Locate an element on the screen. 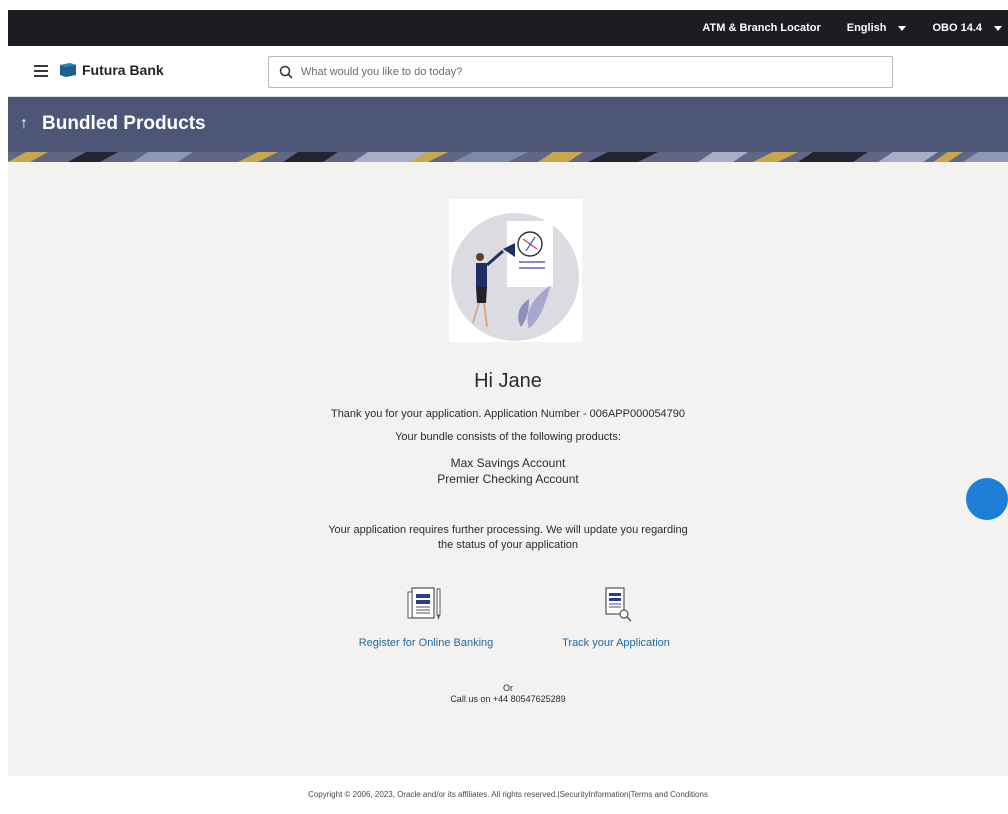  page-title-text: Bundled Products is located at coordinates (124, 123).